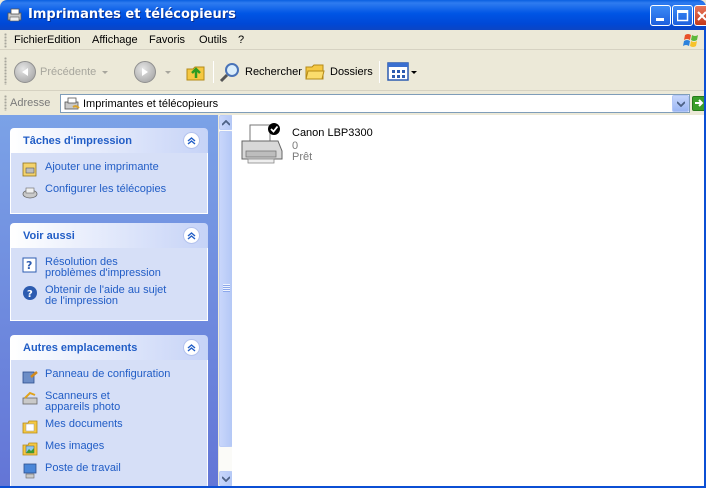 The height and width of the screenshot is (488, 706). Describe the element at coordinates (49, 236) in the screenshot. I see `group-title: Voir aussi` at that location.